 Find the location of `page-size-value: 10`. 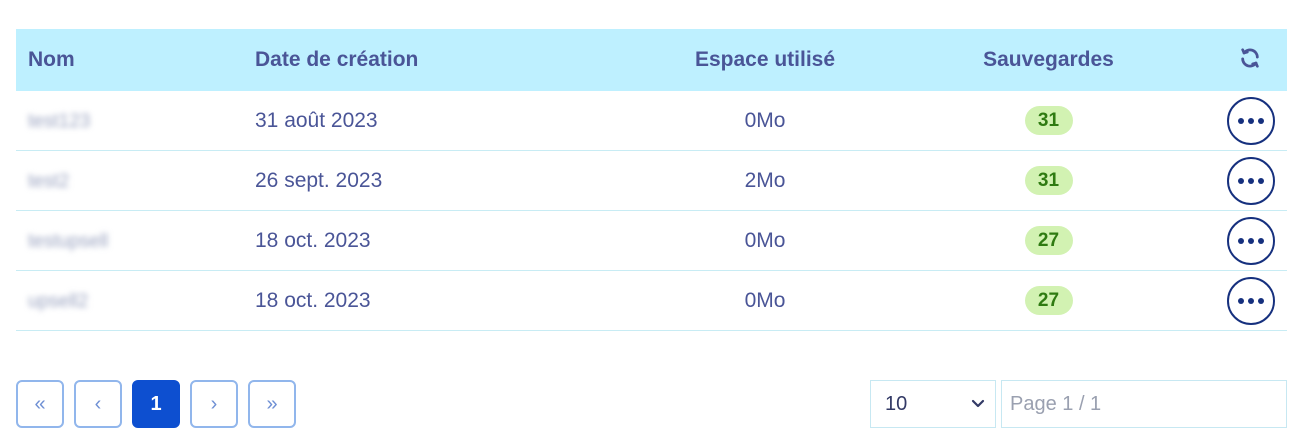

page-size-value: 10 is located at coordinates (896, 403).